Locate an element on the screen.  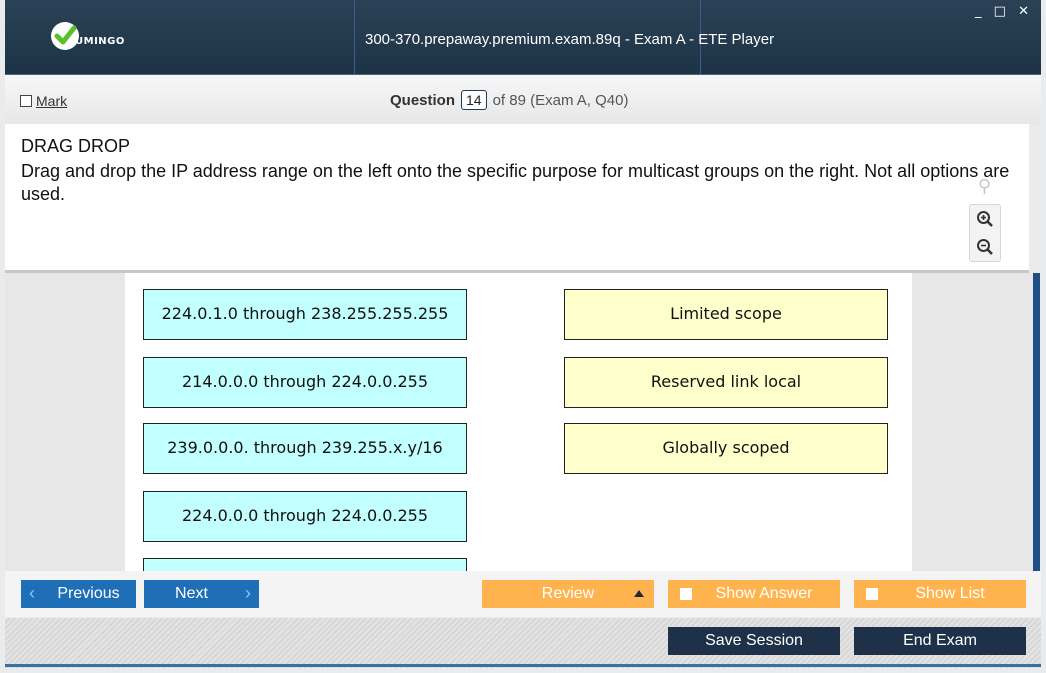
mark-checkbox: Mark is located at coordinates (43, 101).